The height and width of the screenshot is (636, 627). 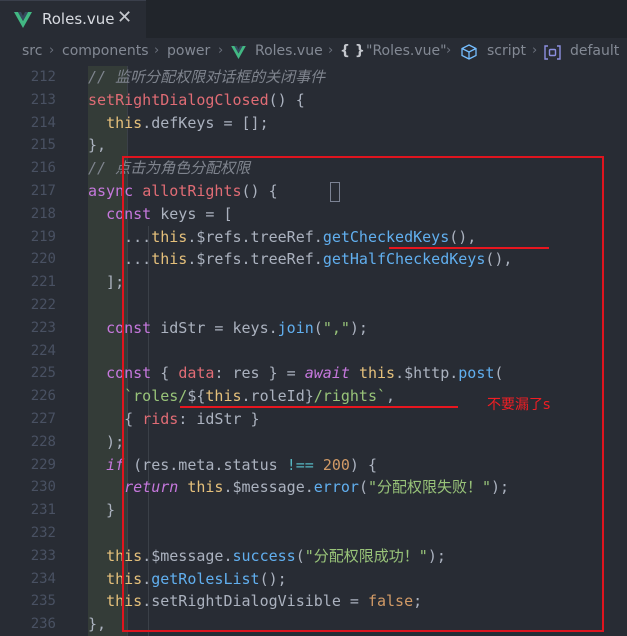 What do you see at coordinates (43, 213) in the screenshot?
I see `line-number: 218` at bounding box center [43, 213].